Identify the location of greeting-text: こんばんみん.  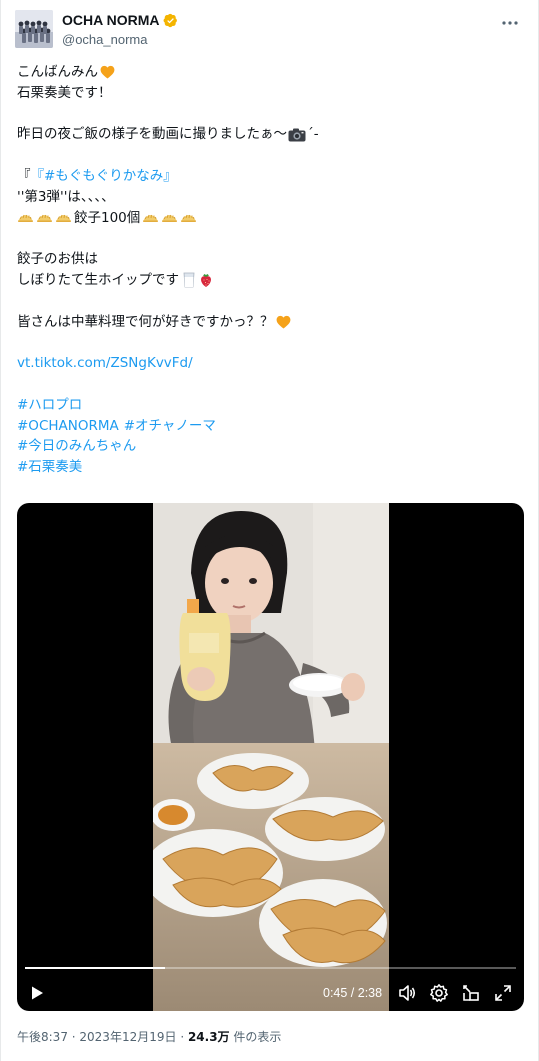
(57, 72).